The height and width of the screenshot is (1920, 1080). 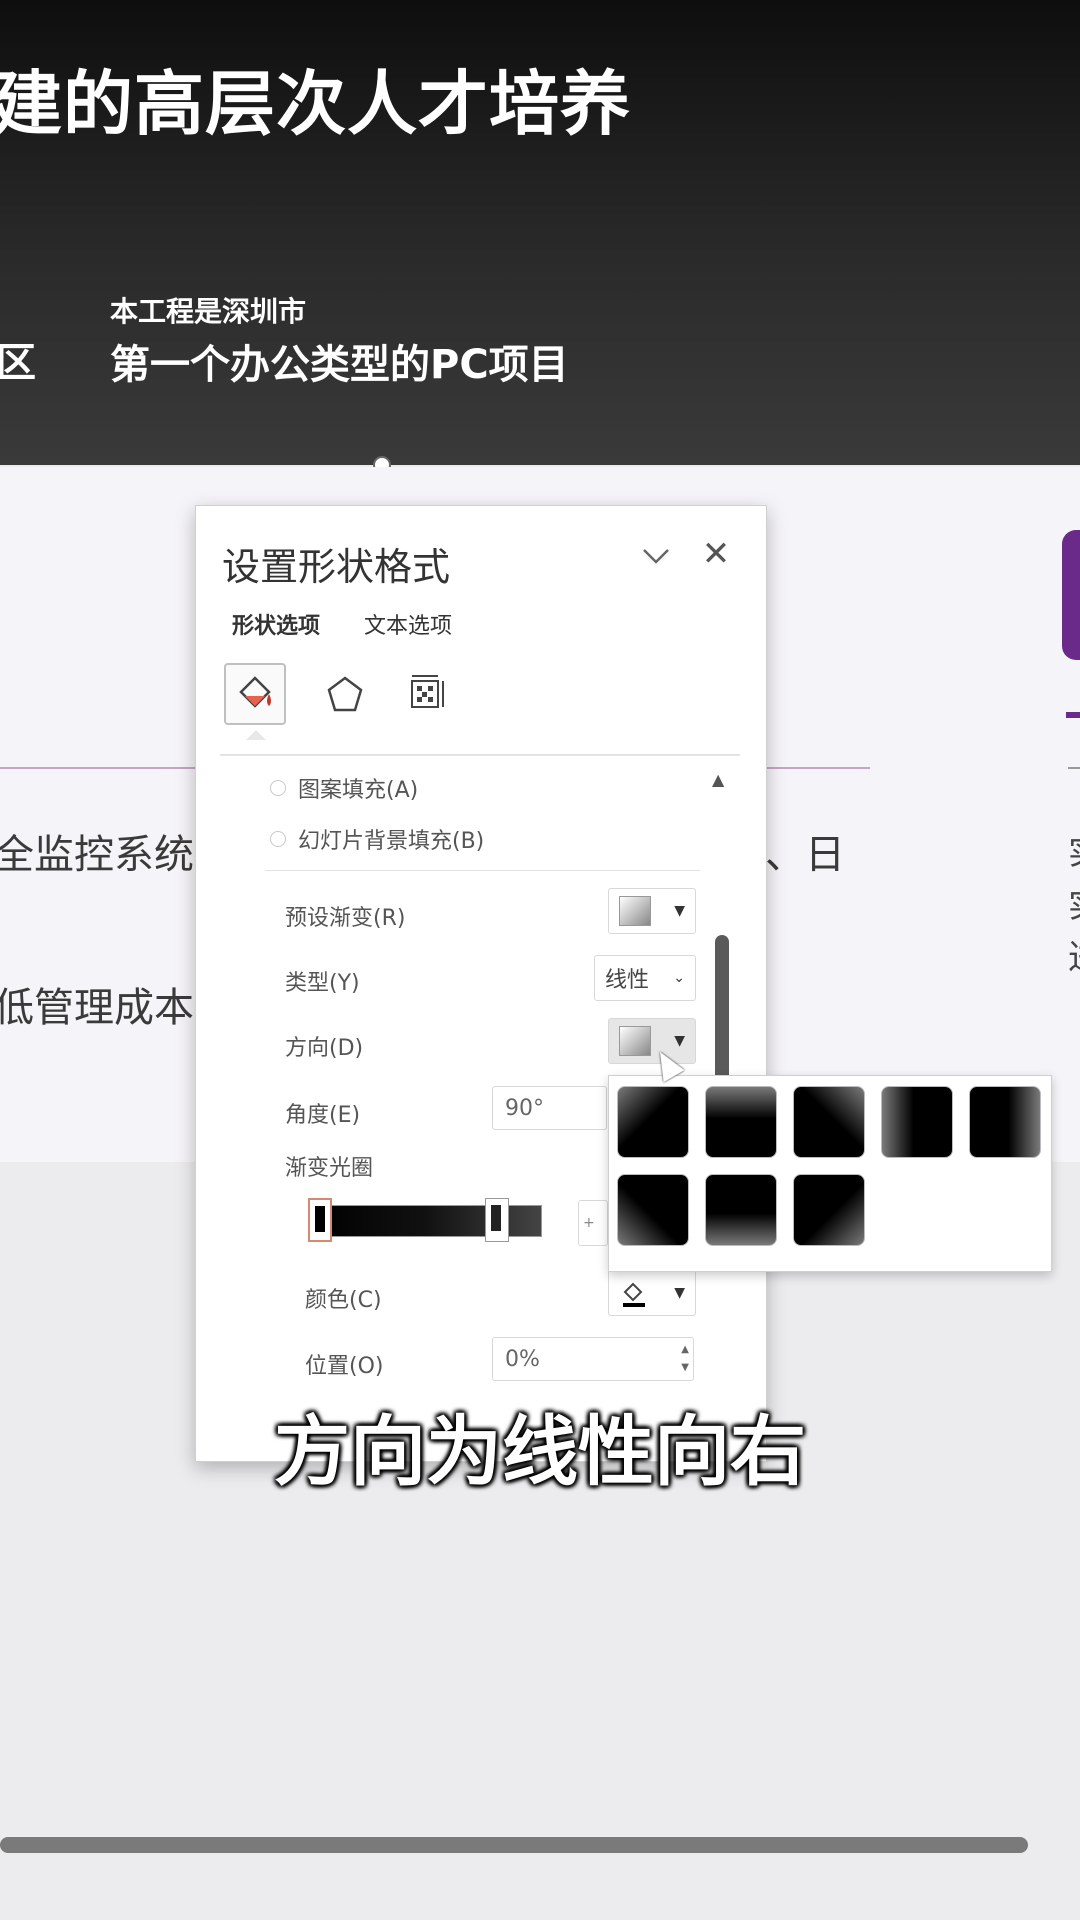 I want to click on type-value: 线性, so click(x=627, y=980).